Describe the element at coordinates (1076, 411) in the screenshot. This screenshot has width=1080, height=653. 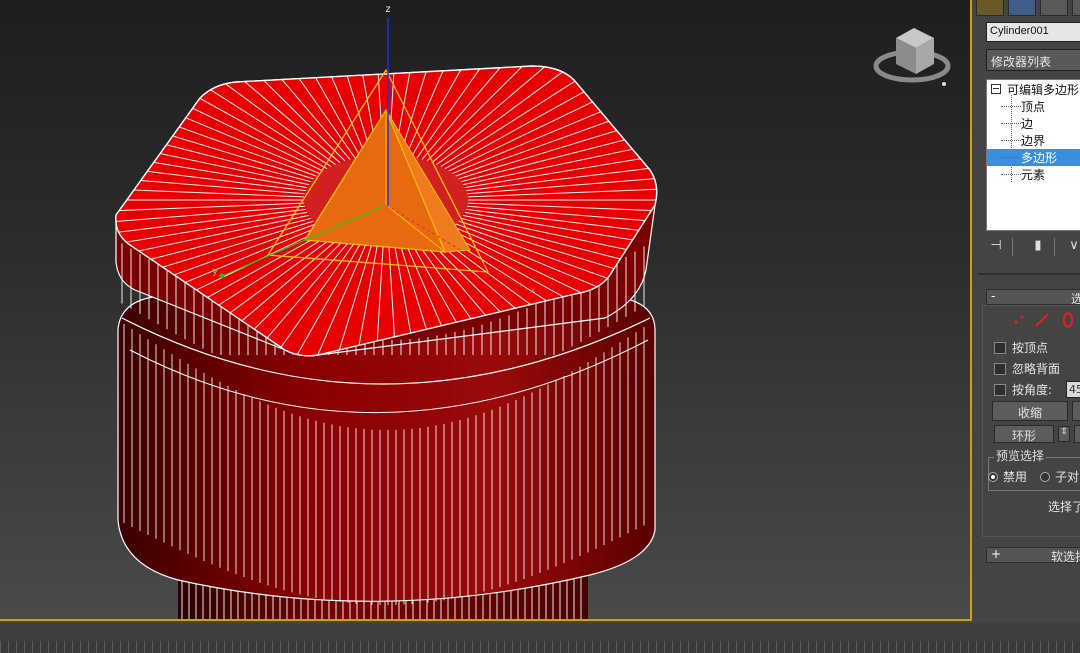
I see `grow-button` at that location.